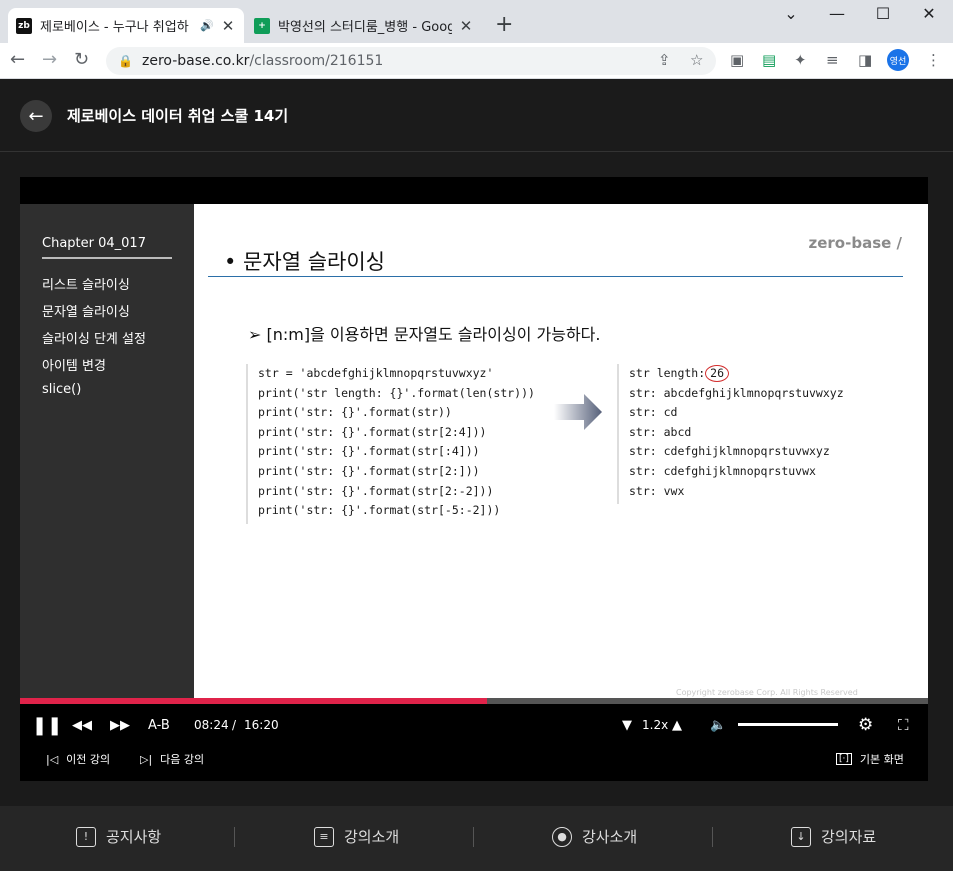 The image size is (953, 871). I want to click on code-line: print('str: {}'.format(str[:4])), so click(369, 451).